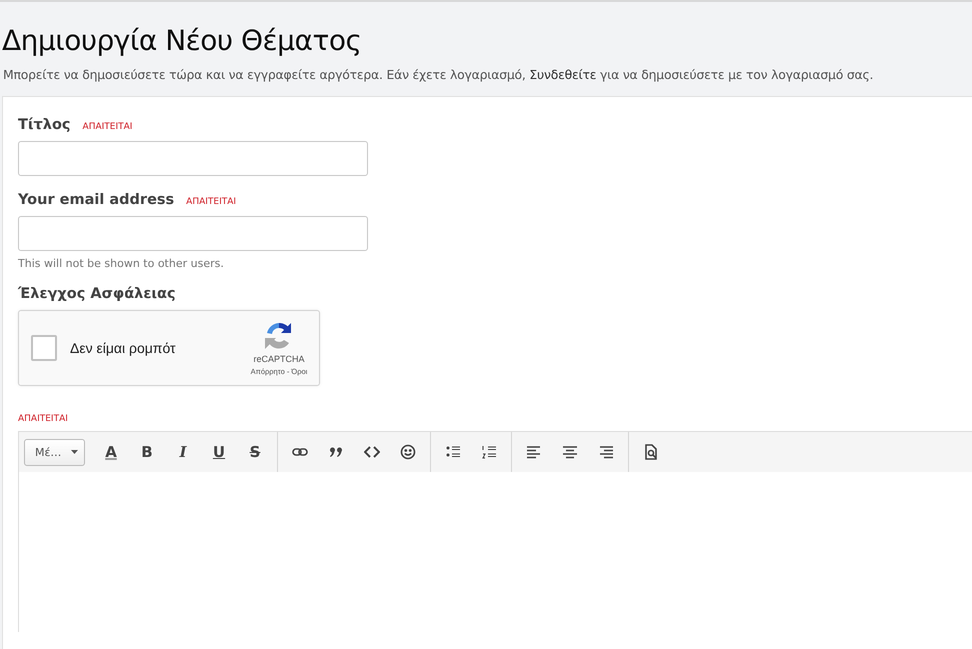  Describe the element at coordinates (111, 452) in the screenshot. I see `text-color-button: A` at that location.